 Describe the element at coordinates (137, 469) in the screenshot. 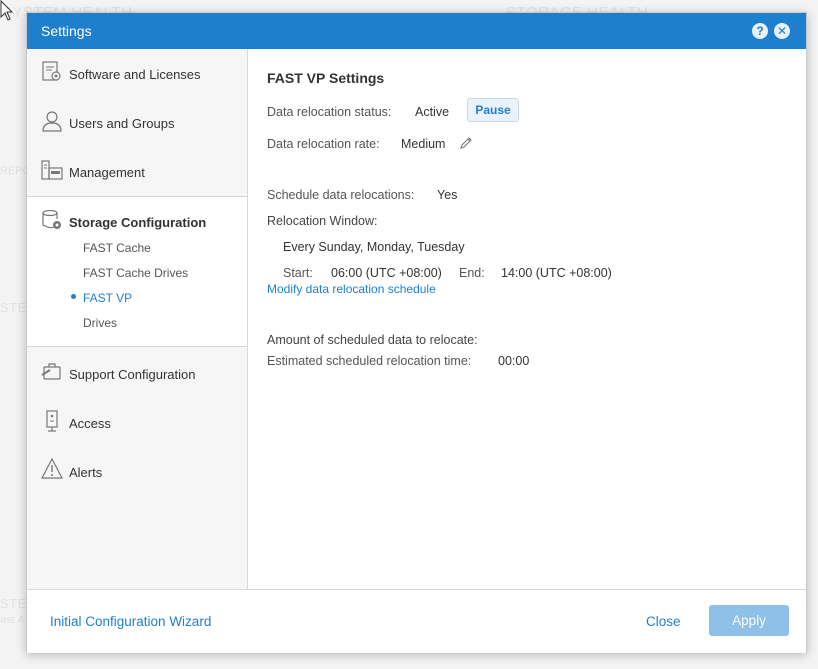

I see `sidebar-item-alerts: Alerts` at that location.